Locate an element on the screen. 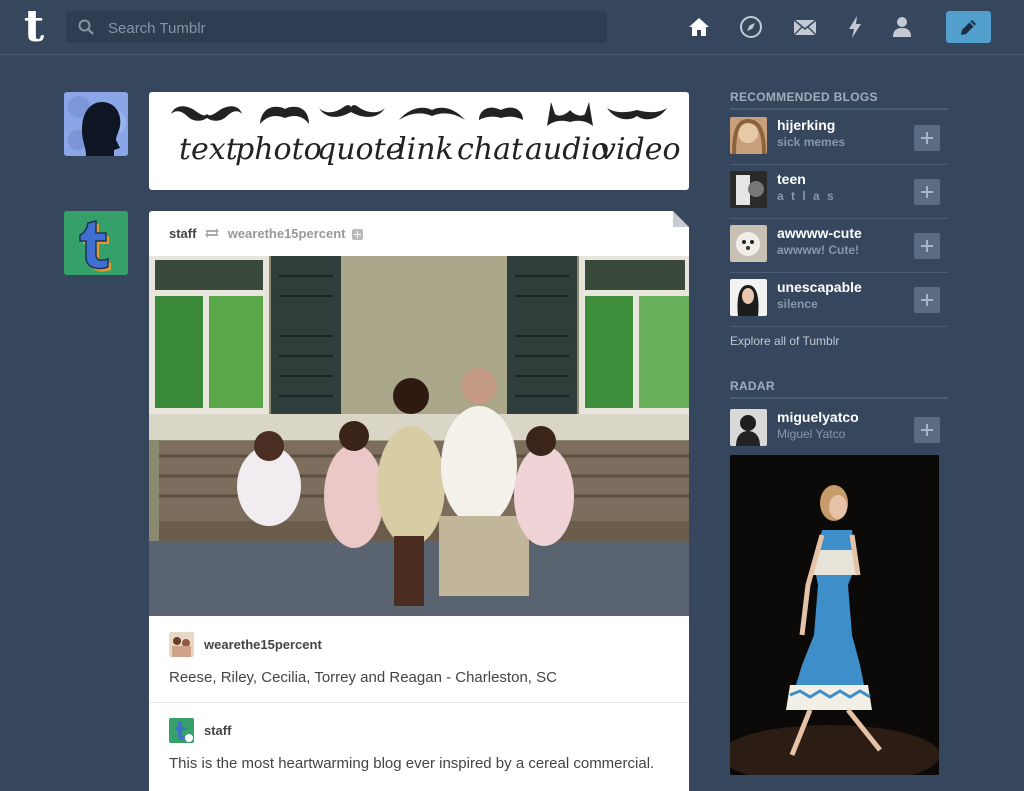 The image size is (1024, 791). search-box is located at coordinates (336, 28).